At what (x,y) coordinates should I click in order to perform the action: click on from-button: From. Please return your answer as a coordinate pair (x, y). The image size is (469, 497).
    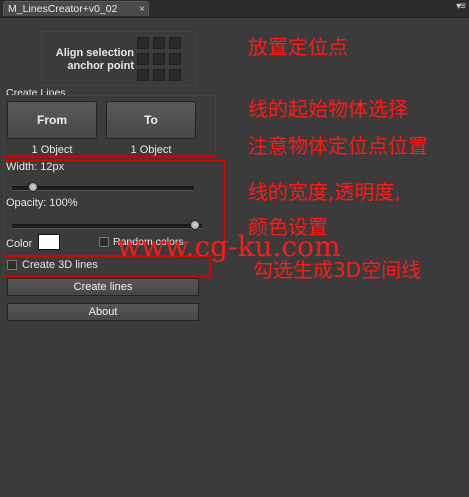
    Looking at the image, I should click on (52, 120).